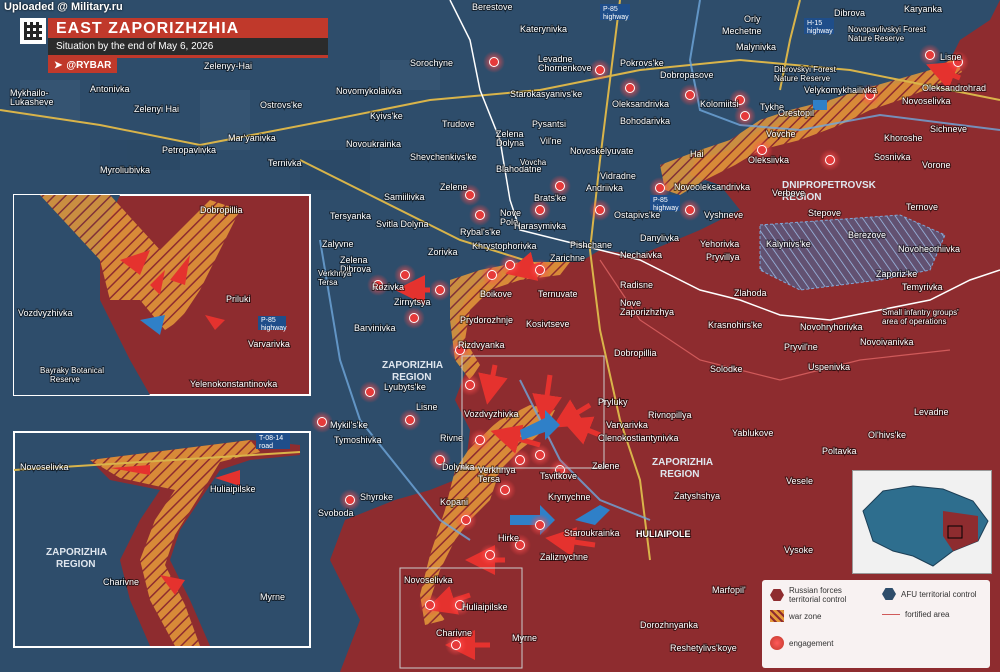  What do you see at coordinates (697, 154) in the screenshot?
I see `label-hai: Hai` at bounding box center [697, 154].